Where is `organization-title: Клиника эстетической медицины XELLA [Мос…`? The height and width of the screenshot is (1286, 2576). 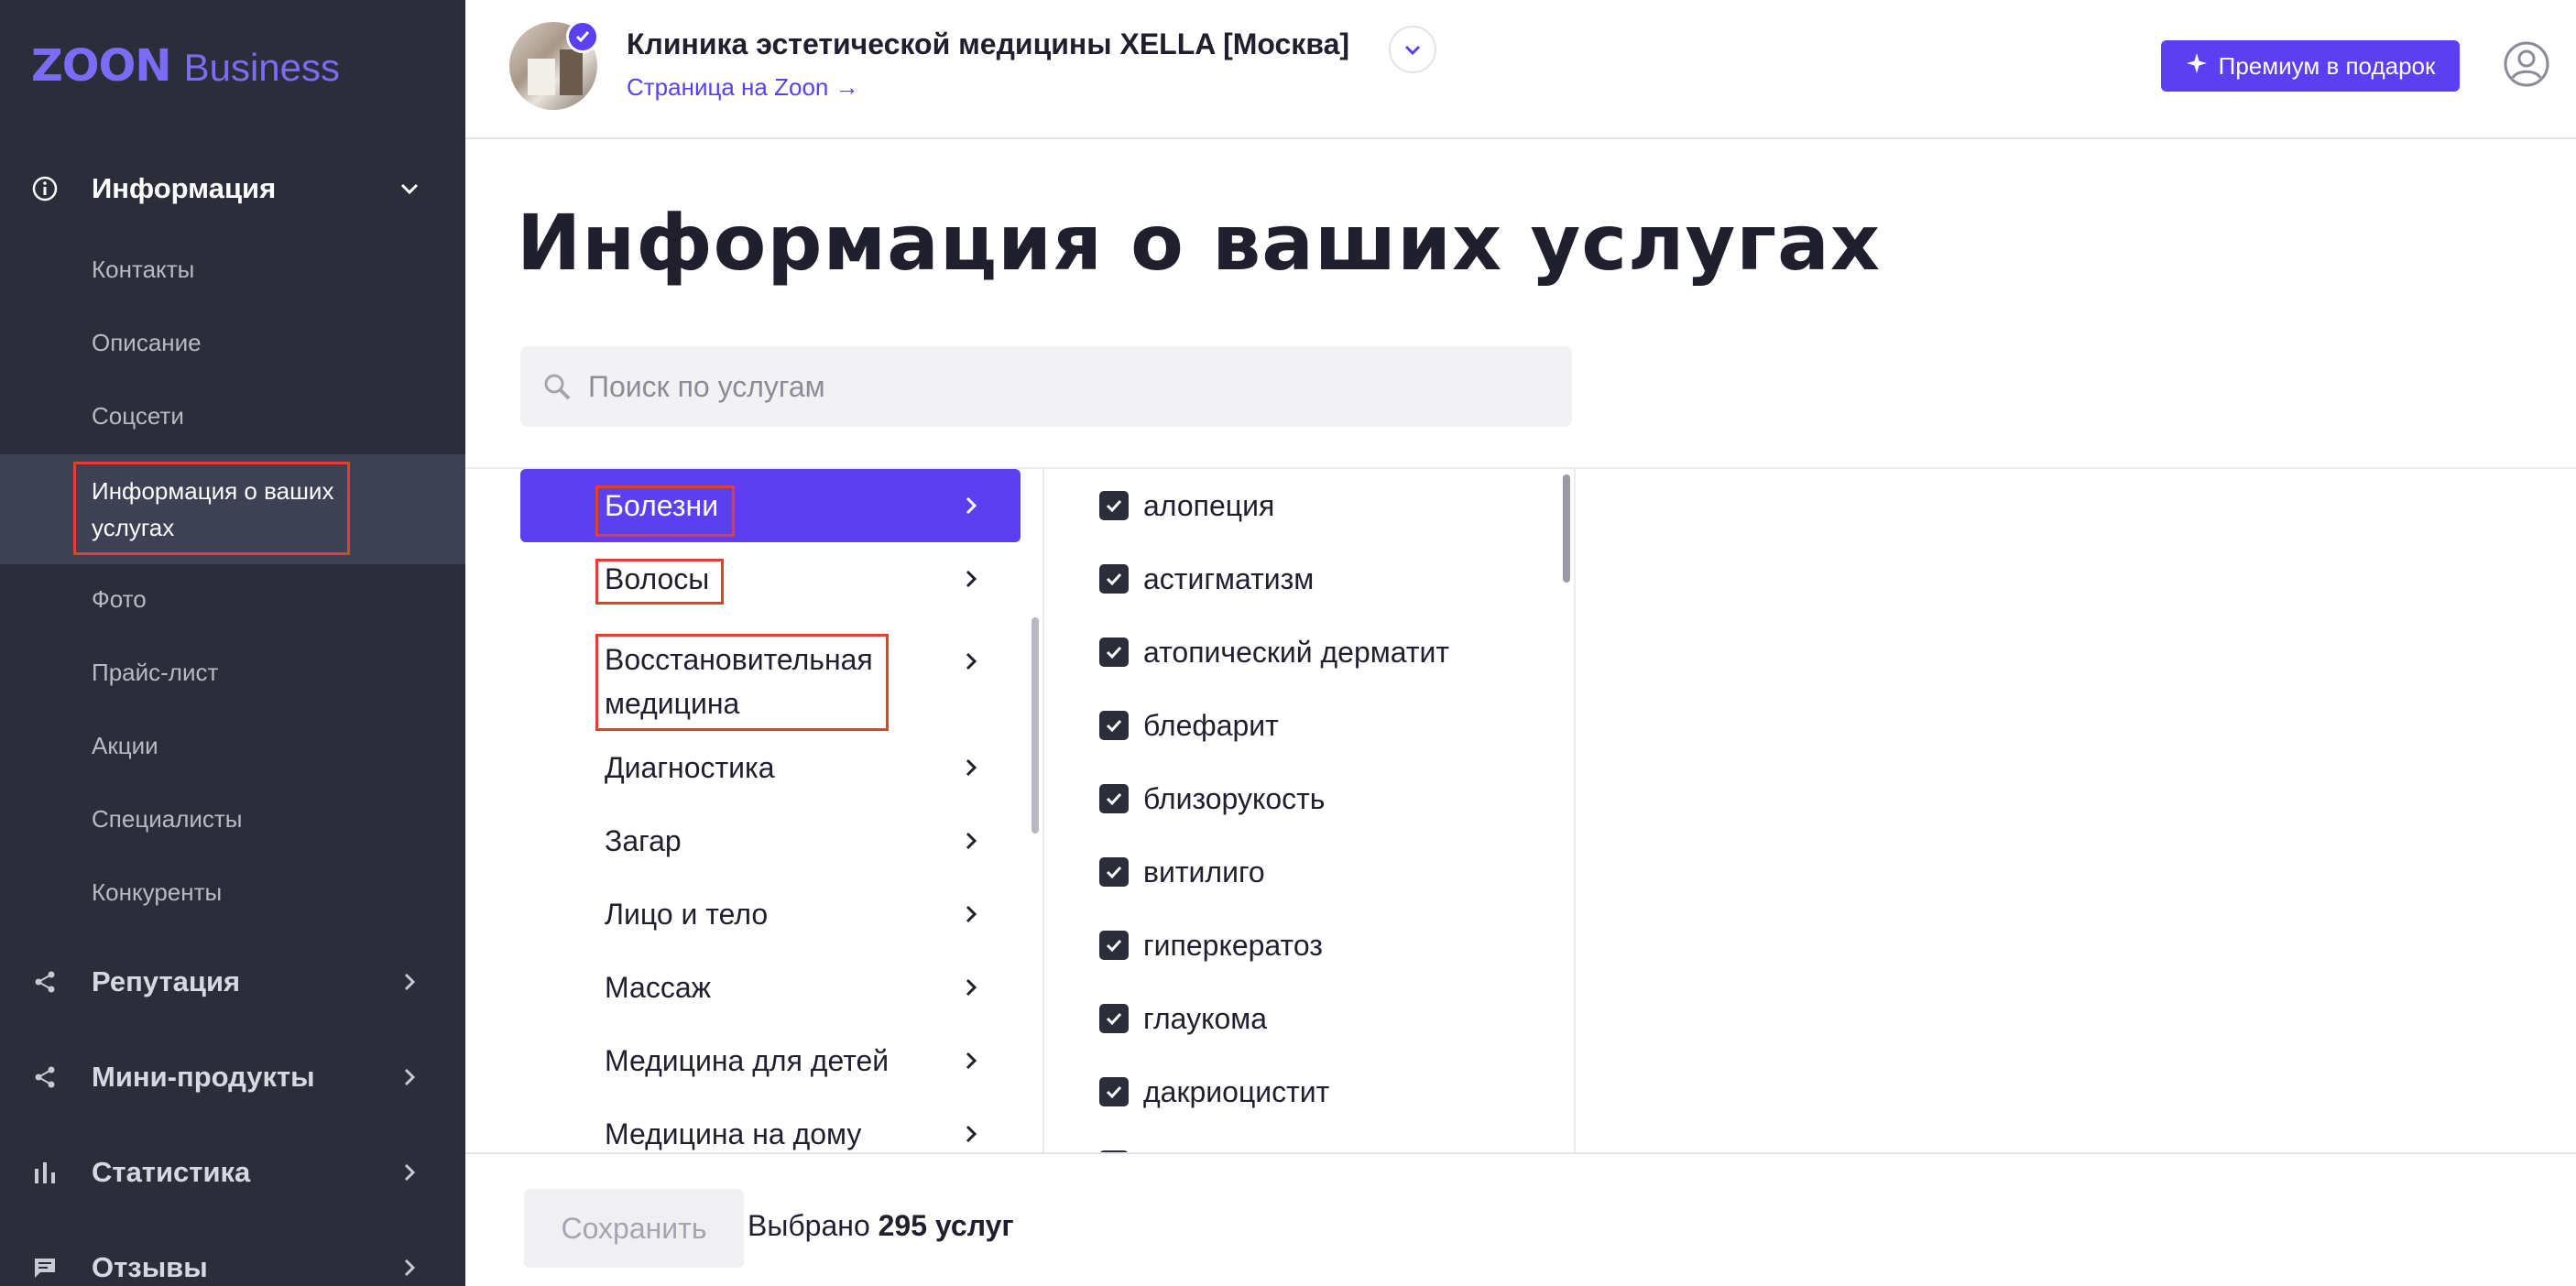
organization-title: Клиника эстетической медицины XELLA [Мос… is located at coordinates (989, 43).